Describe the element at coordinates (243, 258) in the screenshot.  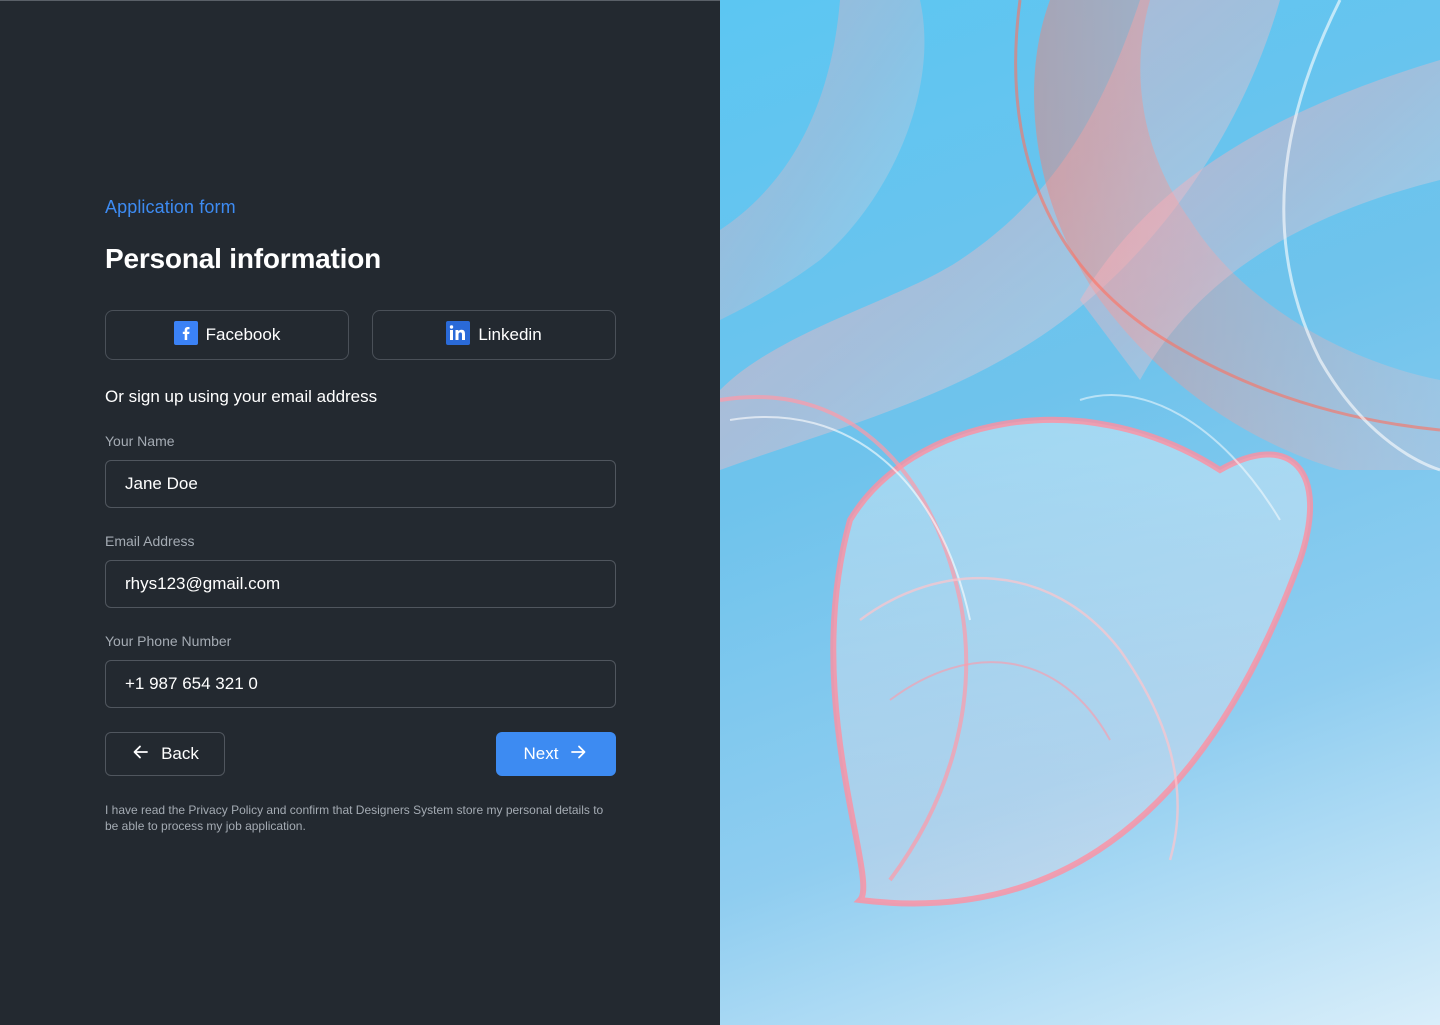
I see `page-title: Personal information` at that location.